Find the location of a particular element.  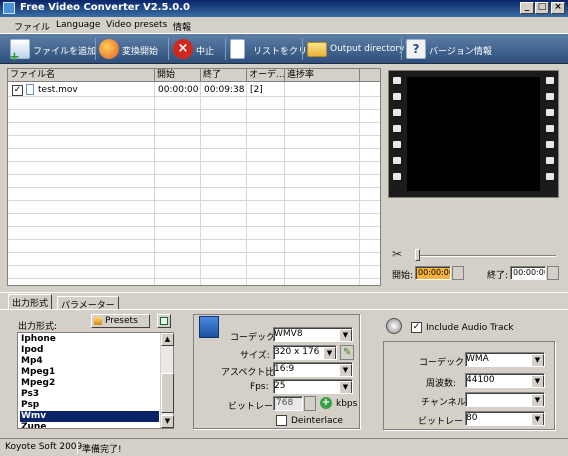

aspect-ratio-select: 16:9 ▼ is located at coordinates (313, 369).